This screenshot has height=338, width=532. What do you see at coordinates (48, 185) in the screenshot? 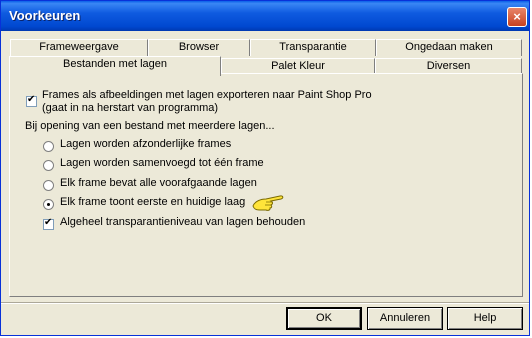
I see `radio-cumulative-layers` at bounding box center [48, 185].